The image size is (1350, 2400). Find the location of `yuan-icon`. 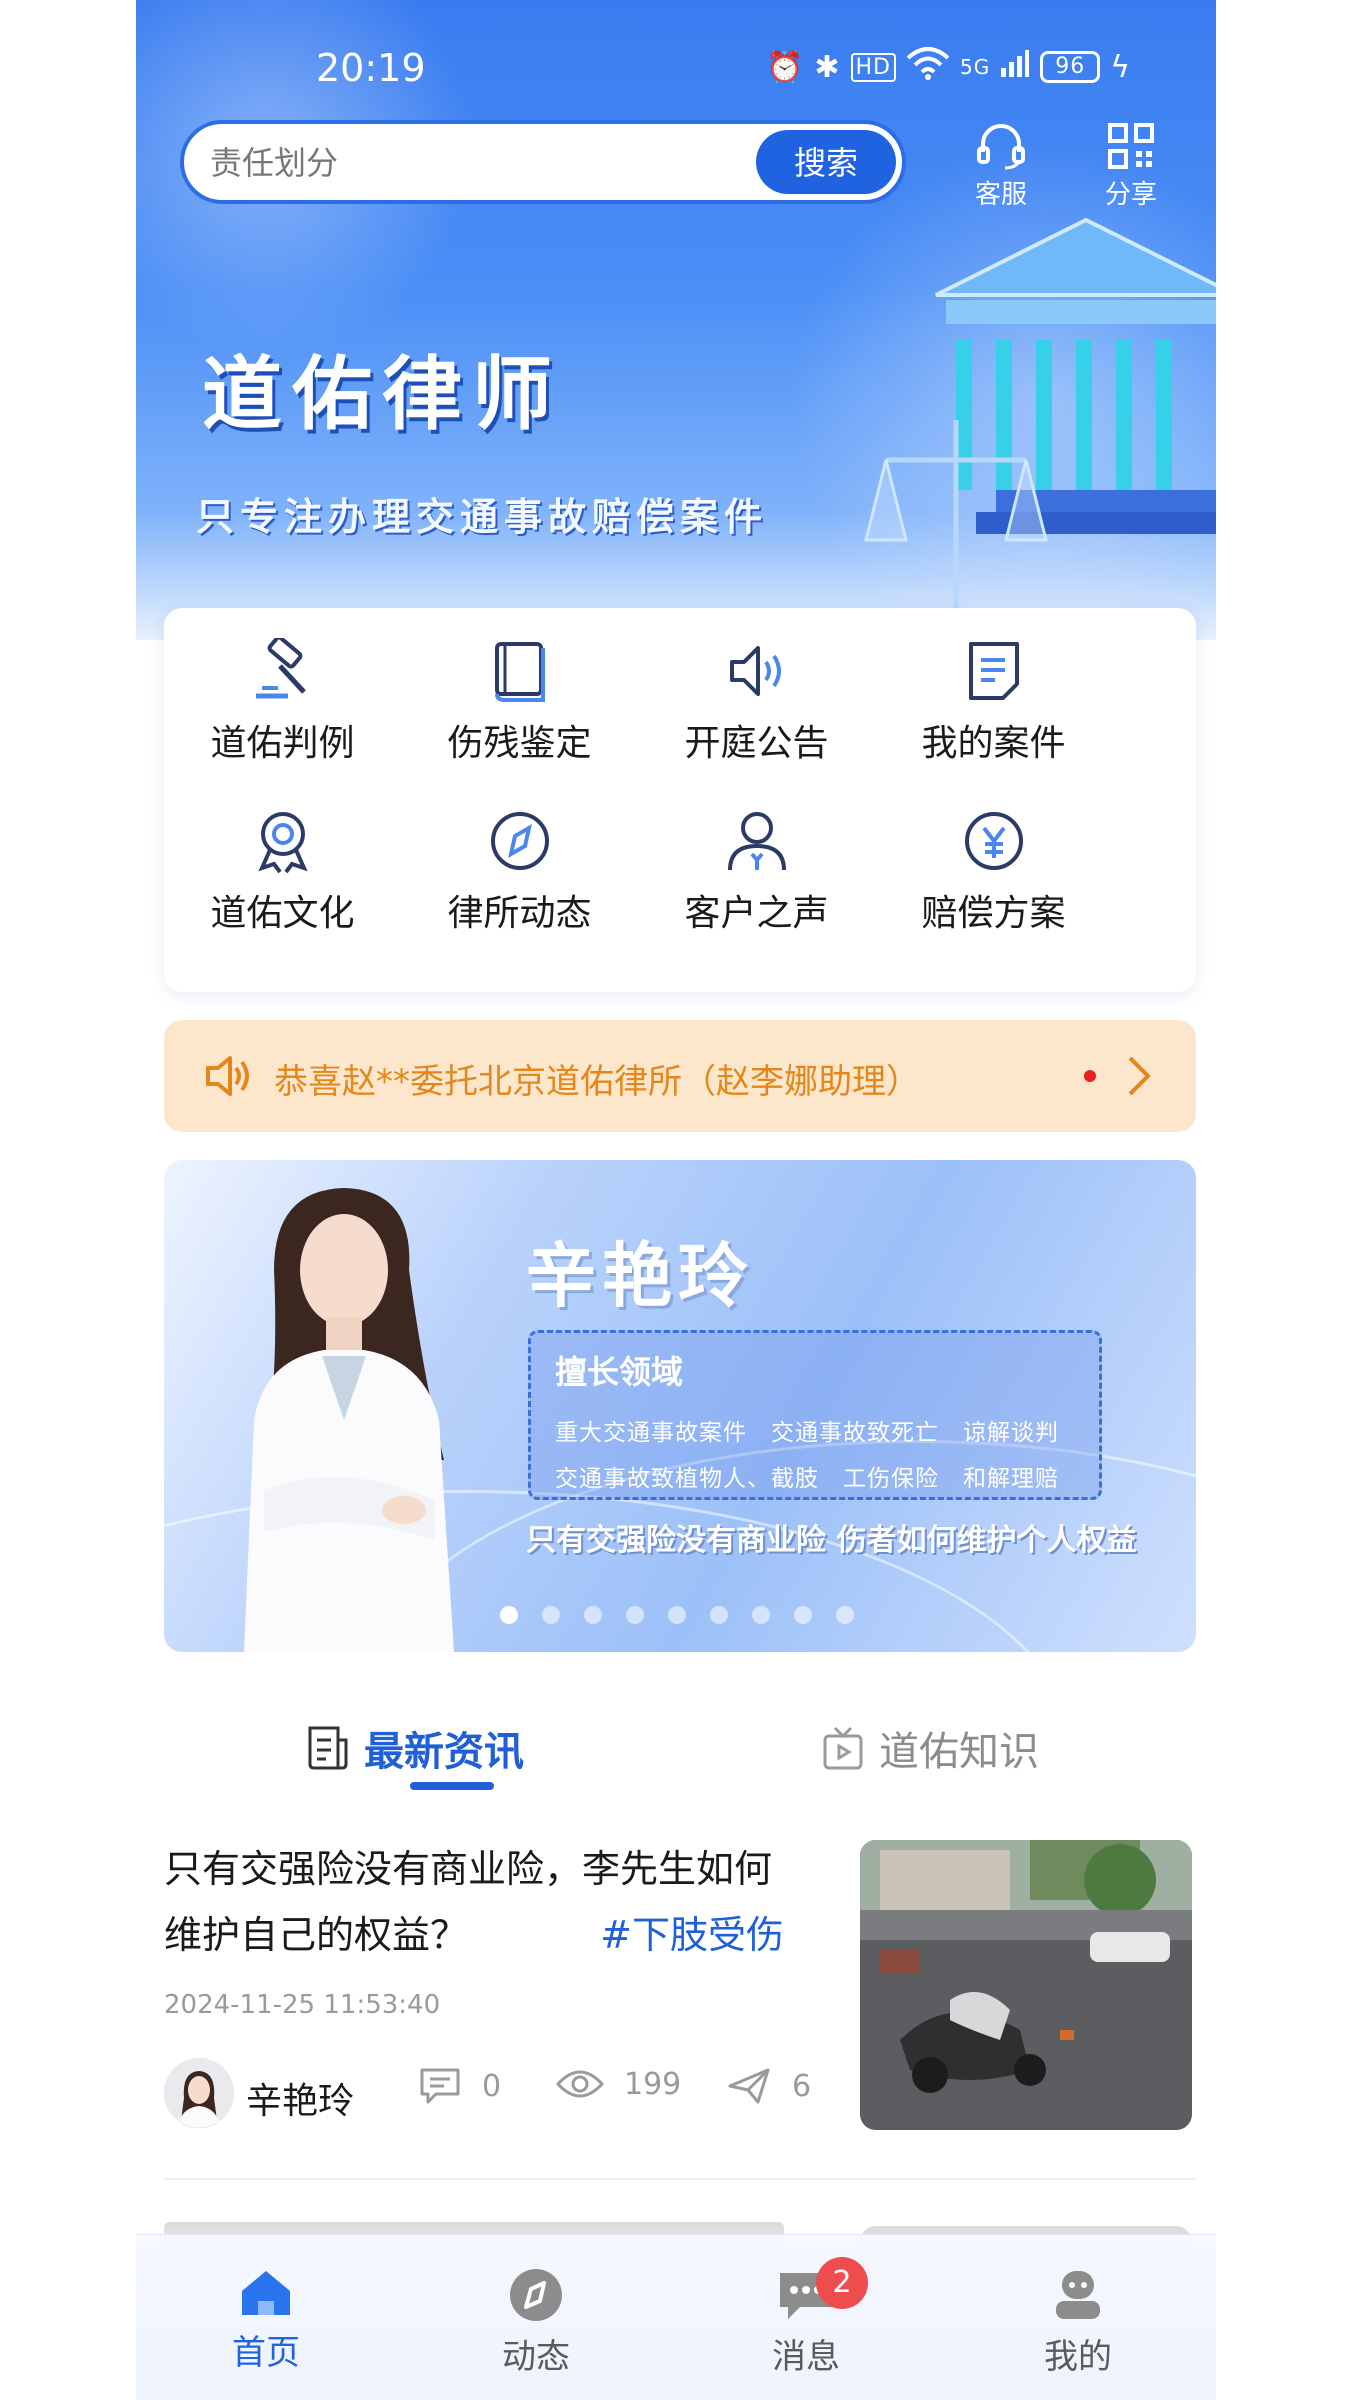

yuan-icon is located at coordinates (993, 841).